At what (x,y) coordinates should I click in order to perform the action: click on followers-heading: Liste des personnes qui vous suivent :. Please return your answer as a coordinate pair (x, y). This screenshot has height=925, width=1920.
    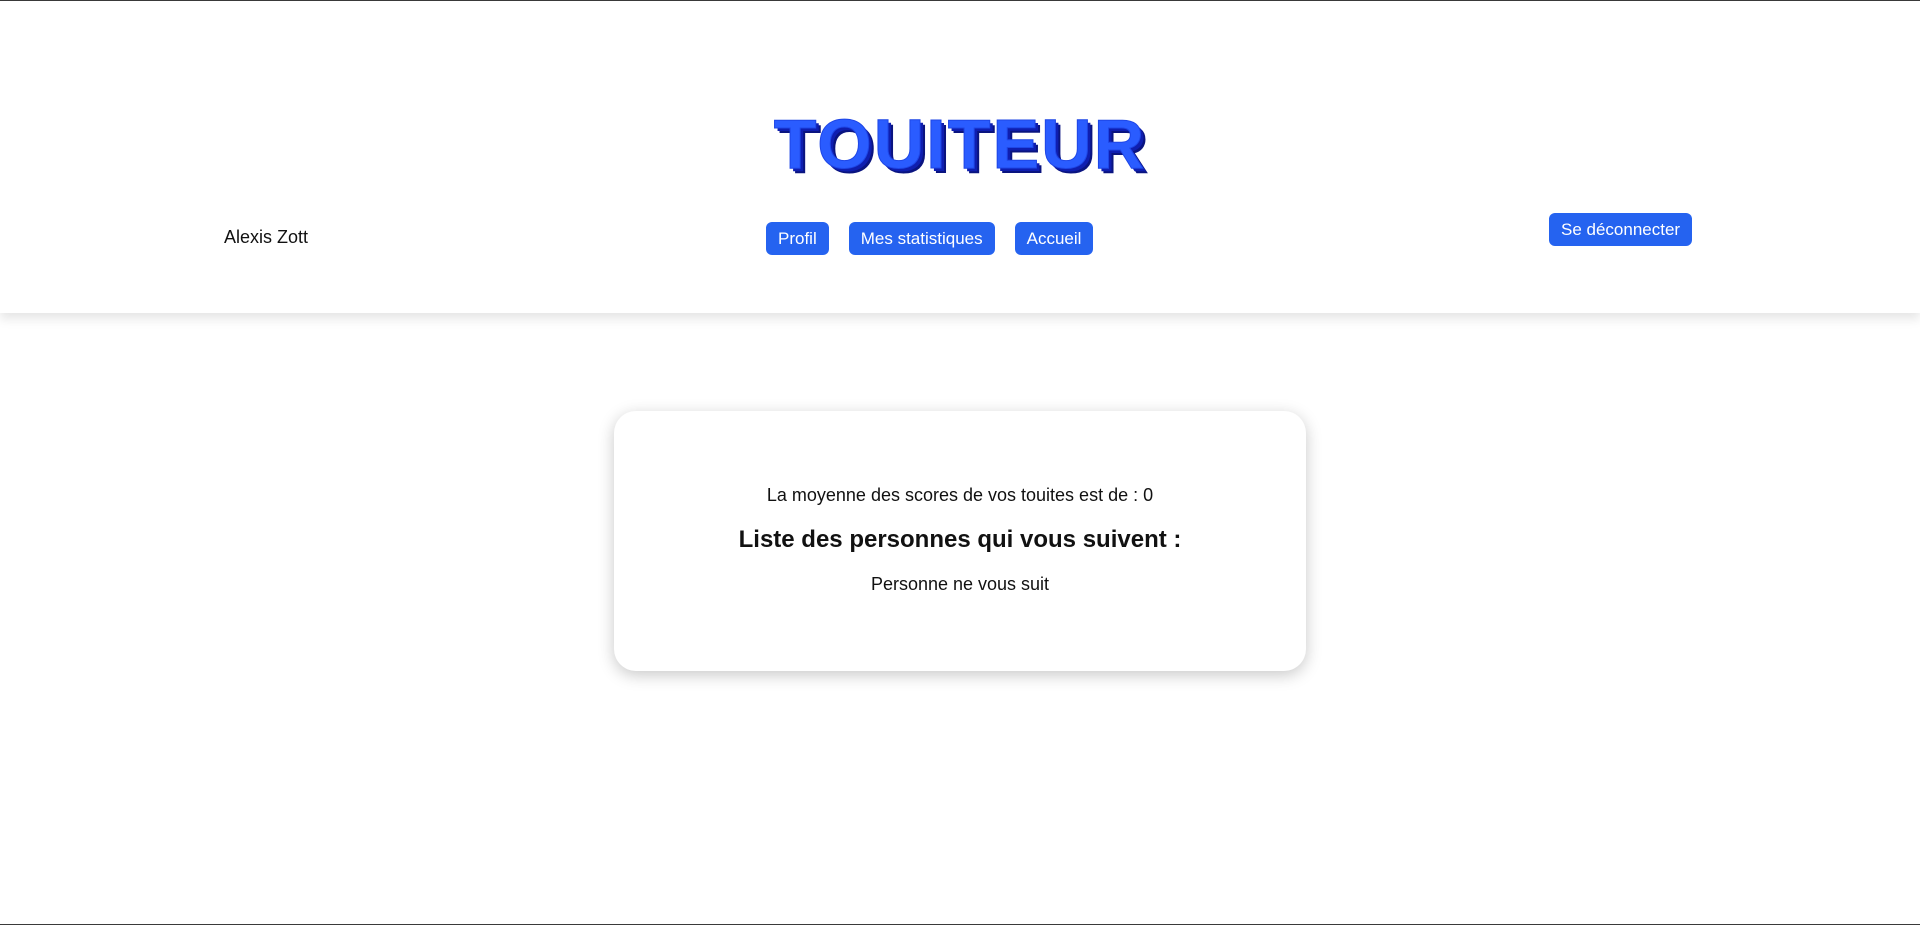
    Looking at the image, I should click on (960, 539).